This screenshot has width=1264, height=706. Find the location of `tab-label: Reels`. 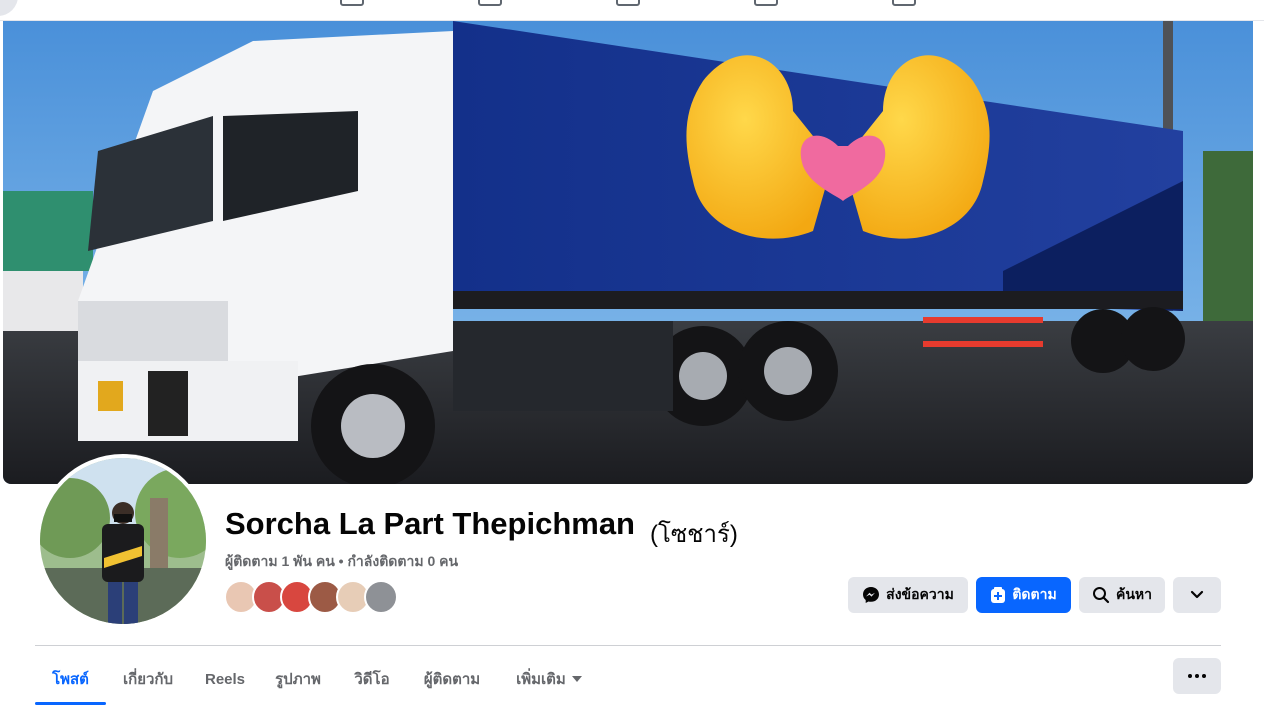

tab-label: Reels is located at coordinates (225, 679).